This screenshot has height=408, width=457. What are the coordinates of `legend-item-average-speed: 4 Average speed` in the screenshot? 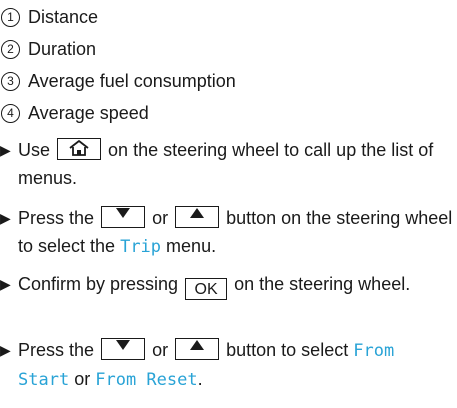 It's located at (74, 113).